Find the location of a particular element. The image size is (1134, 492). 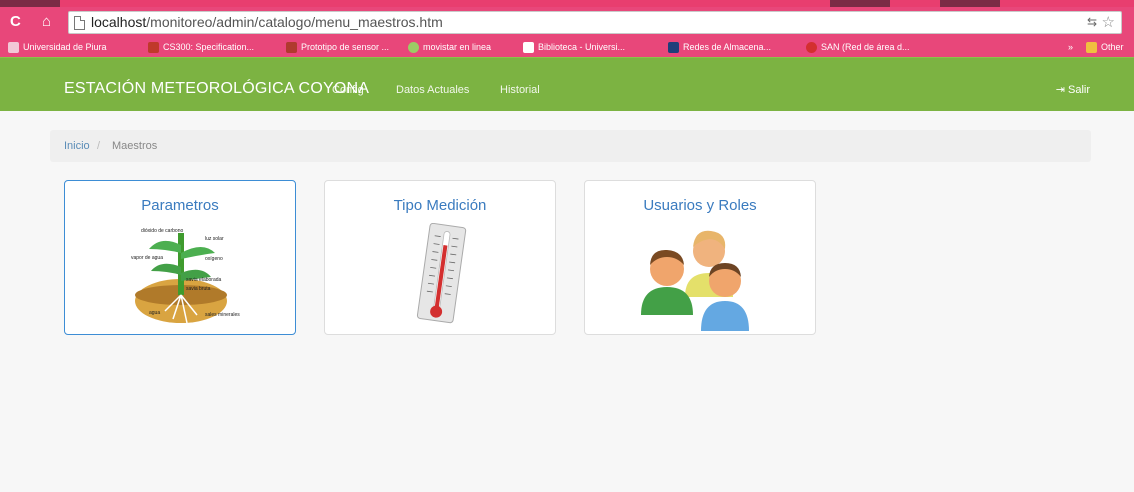

folder-icon is located at coordinates (1091, 47).